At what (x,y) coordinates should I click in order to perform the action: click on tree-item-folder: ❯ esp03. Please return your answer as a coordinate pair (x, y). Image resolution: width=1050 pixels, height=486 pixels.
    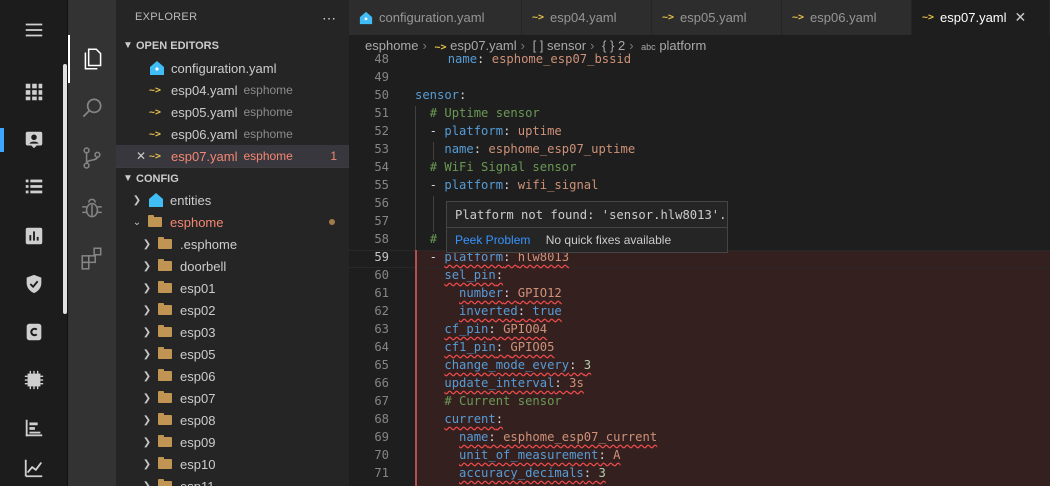
    Looking at the image, I should click on (232, 332).